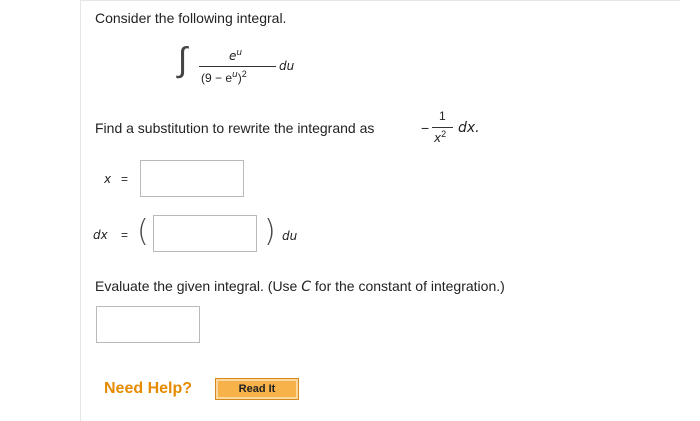  I want to click on dx-label: dx, so click(100, 235).